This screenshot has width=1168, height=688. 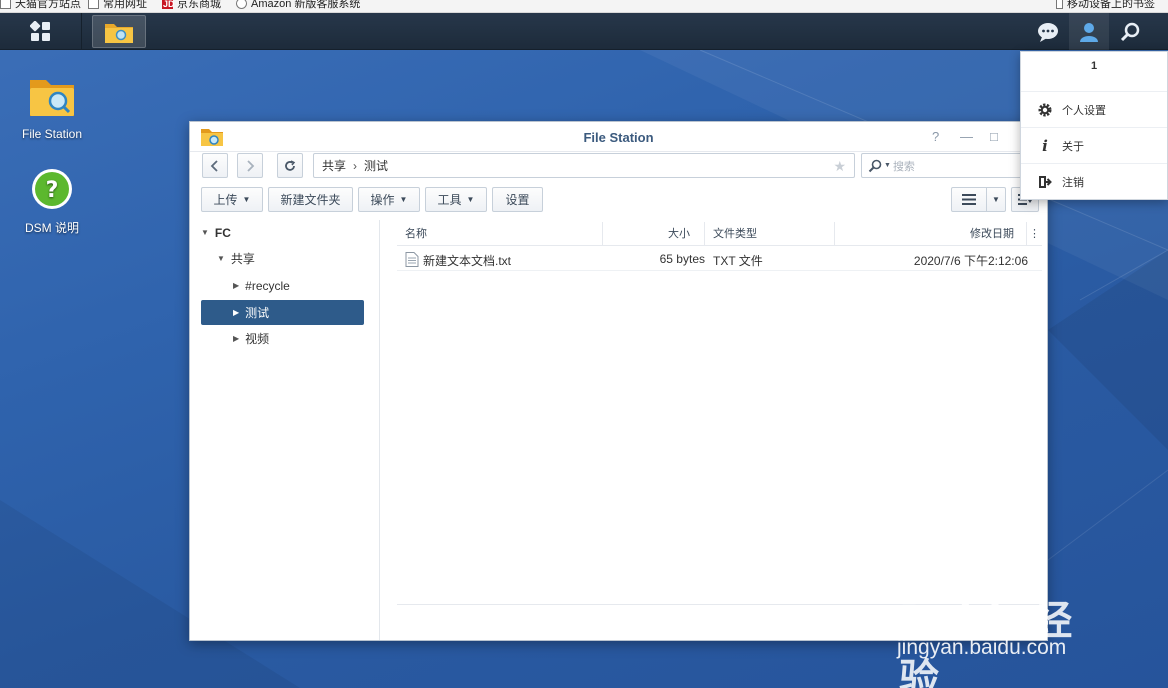 I want to click on bookmark-mobile: 移动设备上的书签, so click(x=1105, y=5).